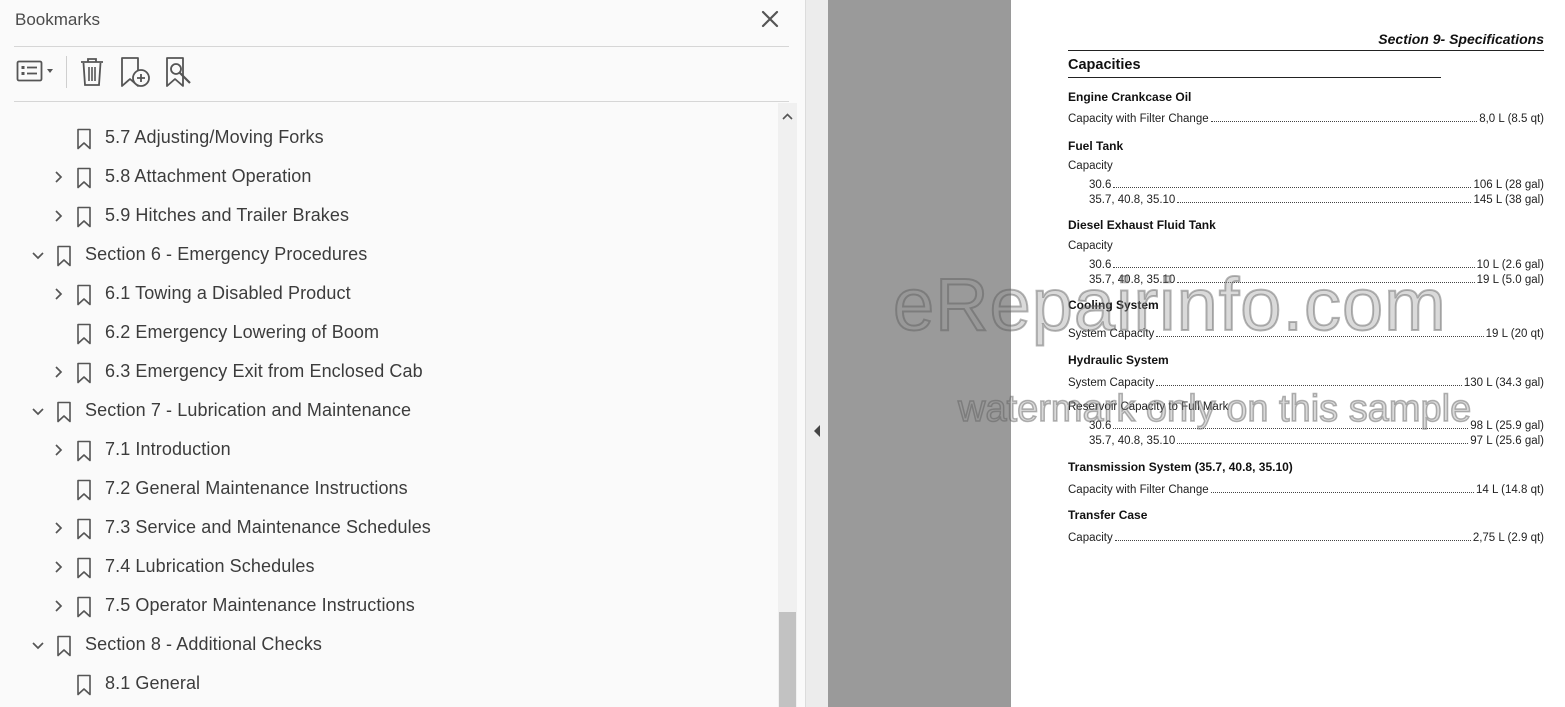 The width and height of the screenshot is (1565, 707). What do you see at coordinates (1316, 278) in the screenshot?
I see `spec-line: 35.7, 40.8, 35.10 19 L (5.0 gal)` at bounding box center [1316, 278].